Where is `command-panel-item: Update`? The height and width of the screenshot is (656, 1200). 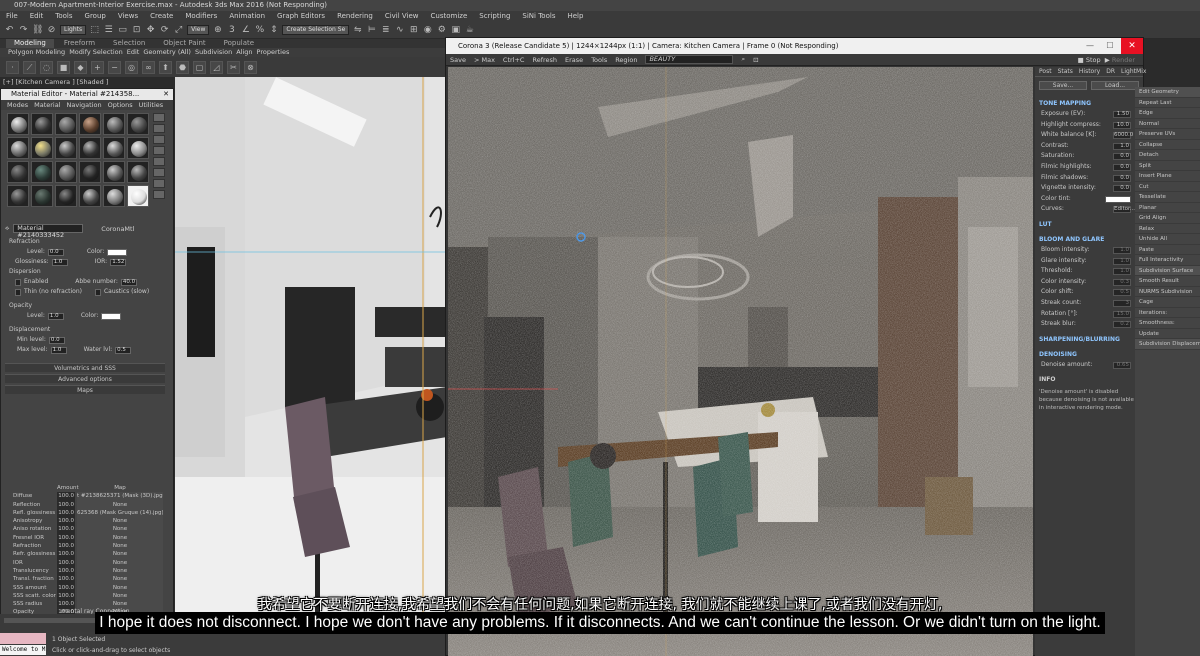 command-panel-item: Update is located at coordinates (1167, 334).